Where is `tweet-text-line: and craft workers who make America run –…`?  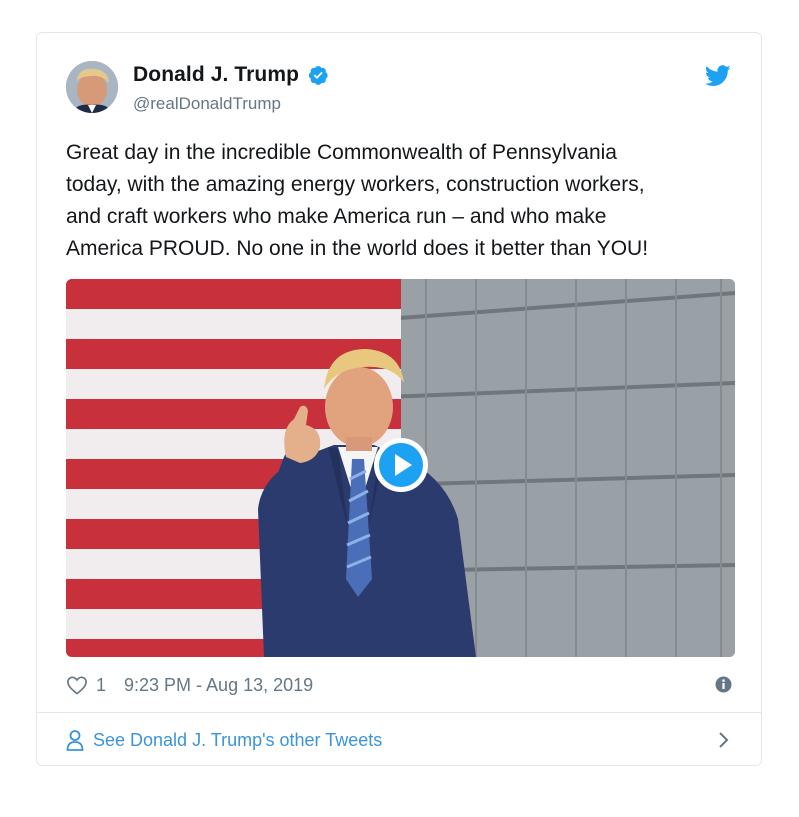
tweet-text-line: and craft workers who make America run –… is located at coordinates (336, 216).